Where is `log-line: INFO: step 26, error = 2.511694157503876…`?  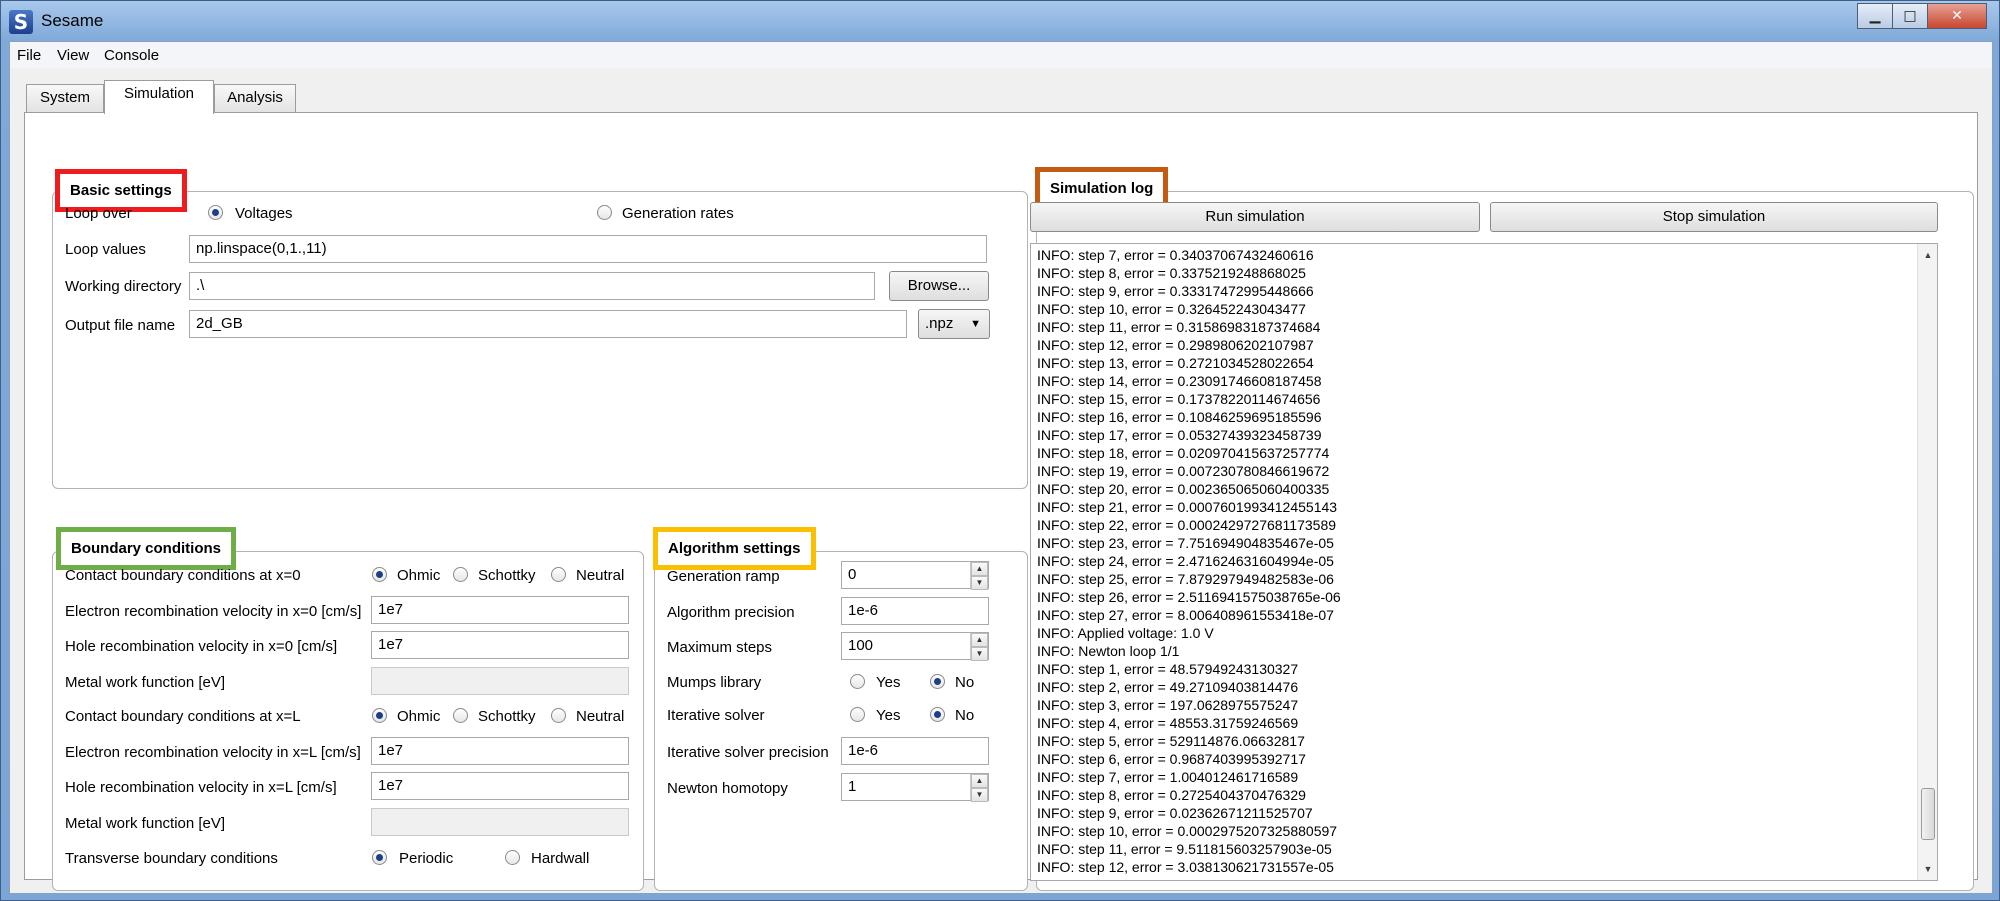
log-line: INFO: step 26, error = 2.511694157503876… is located at coordinates (1189, 597).